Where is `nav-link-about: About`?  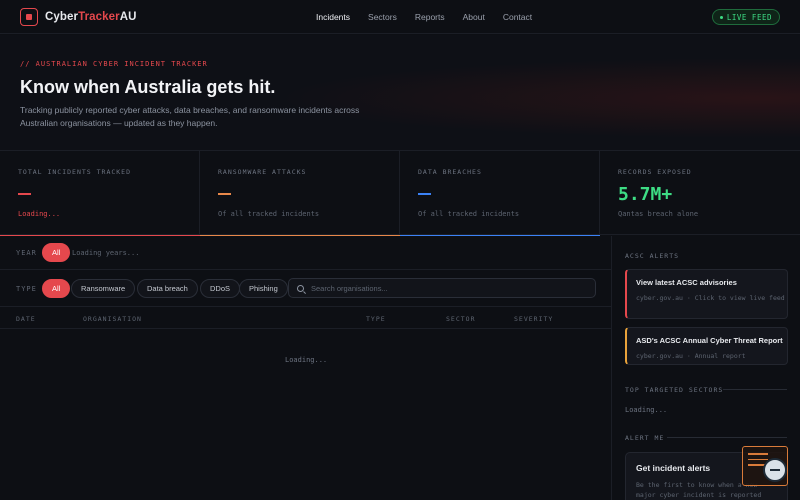 nav-link-about: About is located at coordinates (474, 17).